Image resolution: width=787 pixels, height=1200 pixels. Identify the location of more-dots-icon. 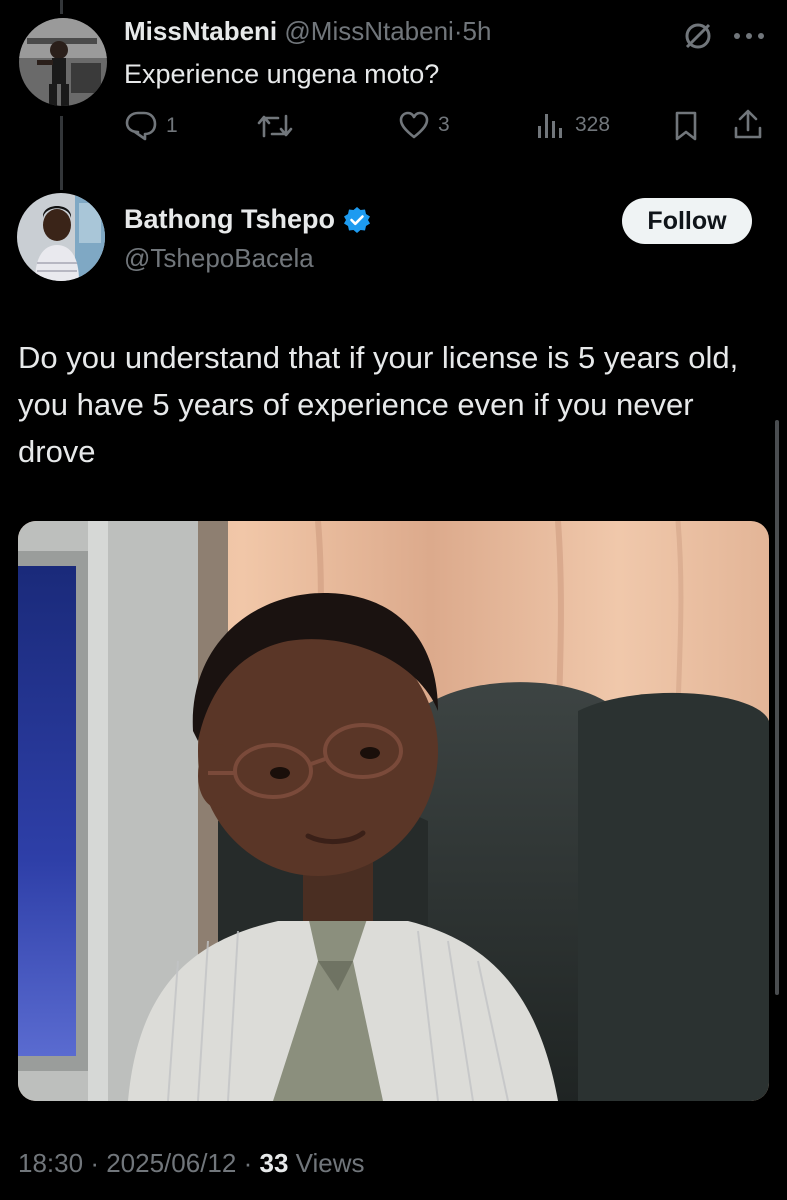
(749, 37).